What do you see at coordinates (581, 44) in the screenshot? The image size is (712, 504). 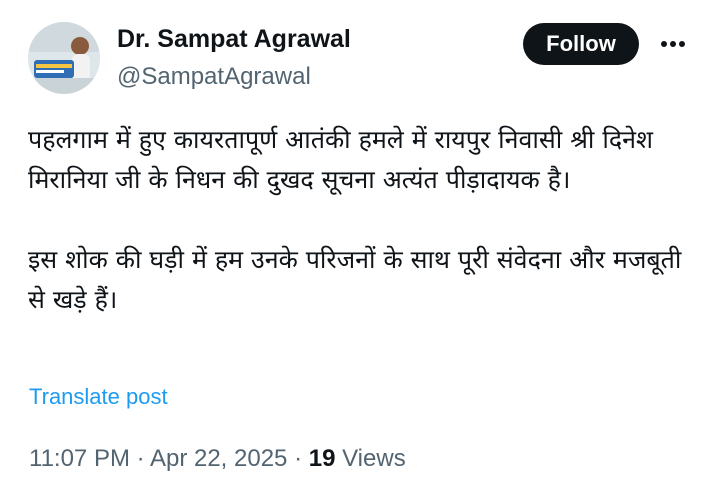 I see `follow-button: Follow` at bounding box center [581, 44].